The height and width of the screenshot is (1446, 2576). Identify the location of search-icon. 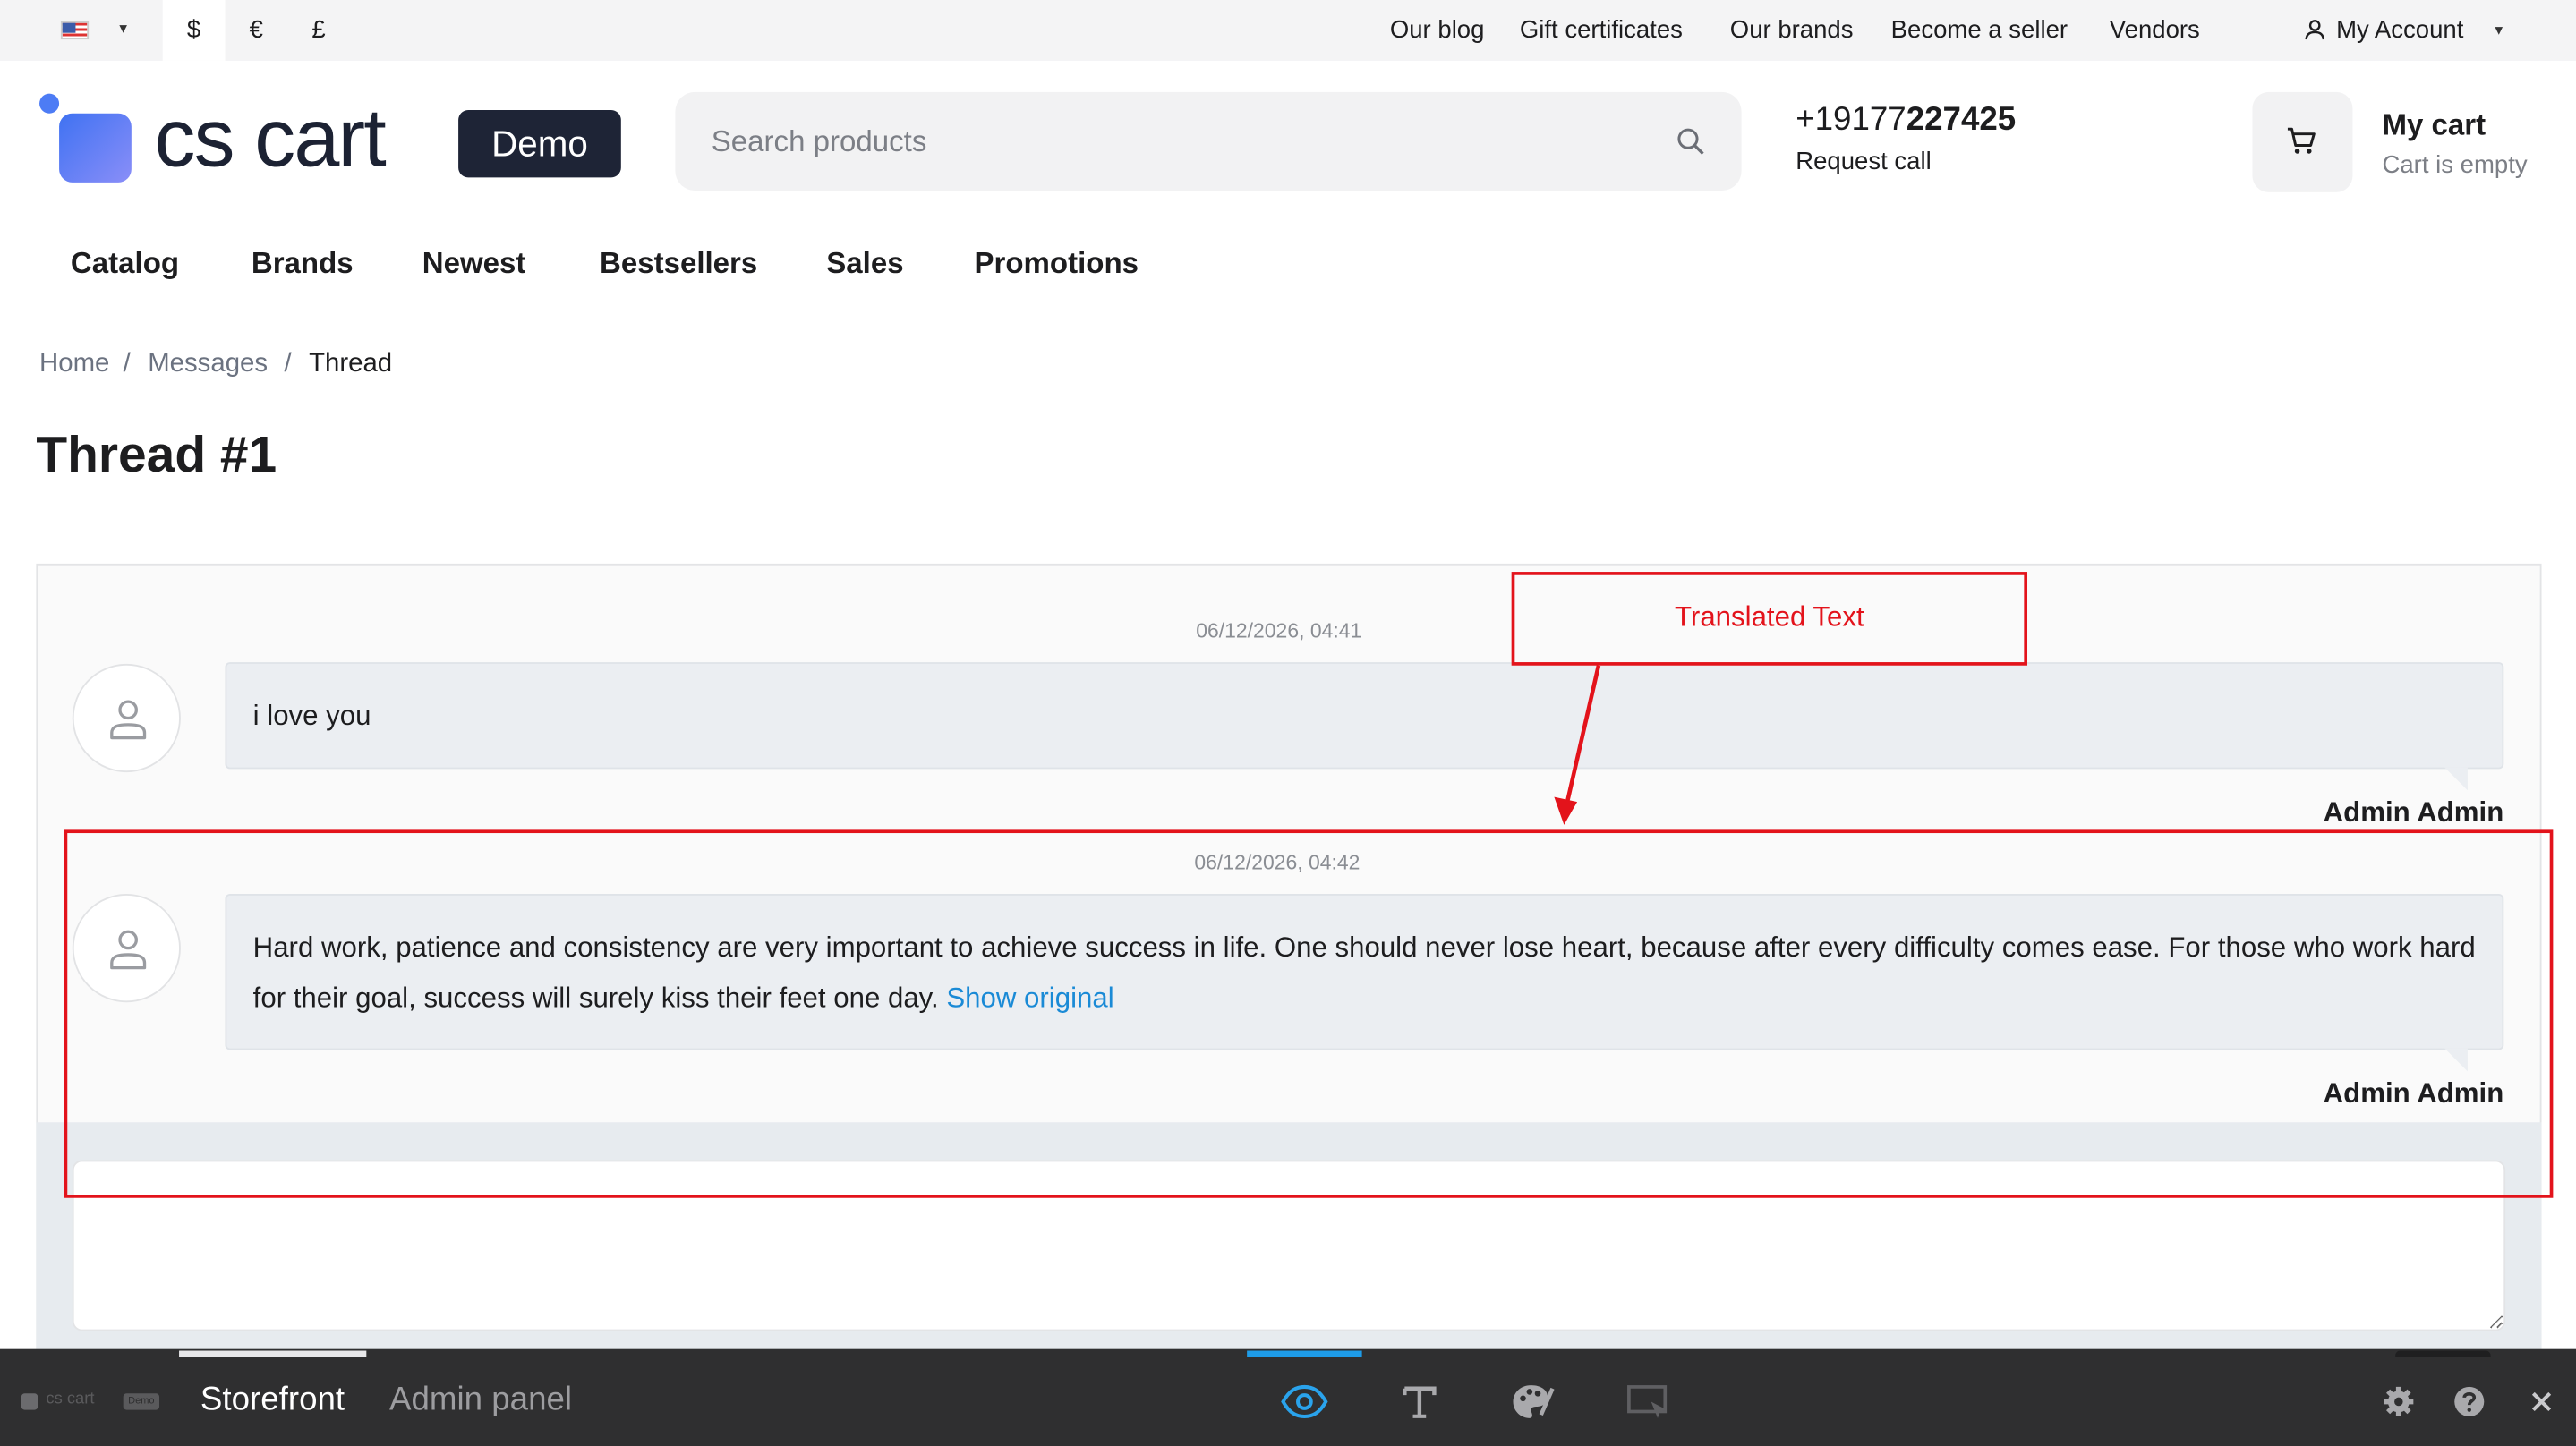
(1690, 141).